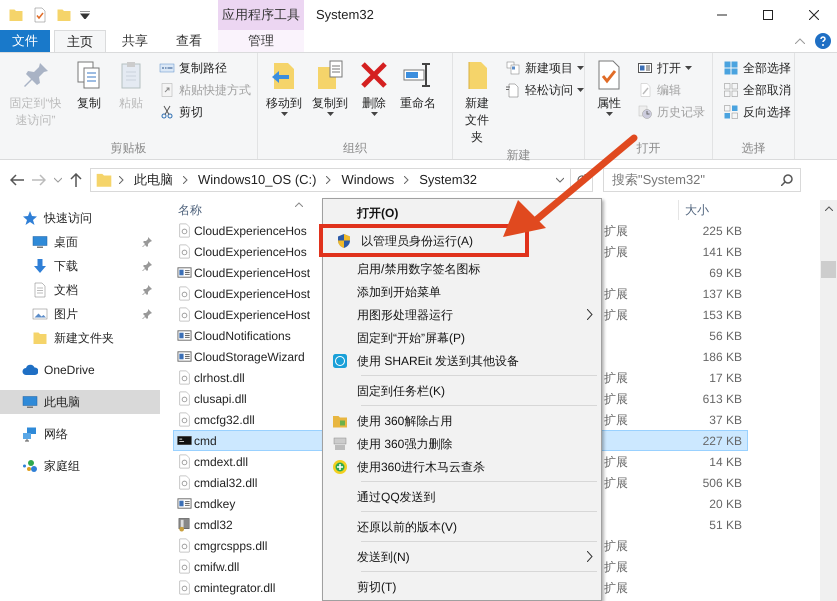 The width and height of the screenshot is (837, 601). I want to click on file-size: 506 KB, so click(722, 483).